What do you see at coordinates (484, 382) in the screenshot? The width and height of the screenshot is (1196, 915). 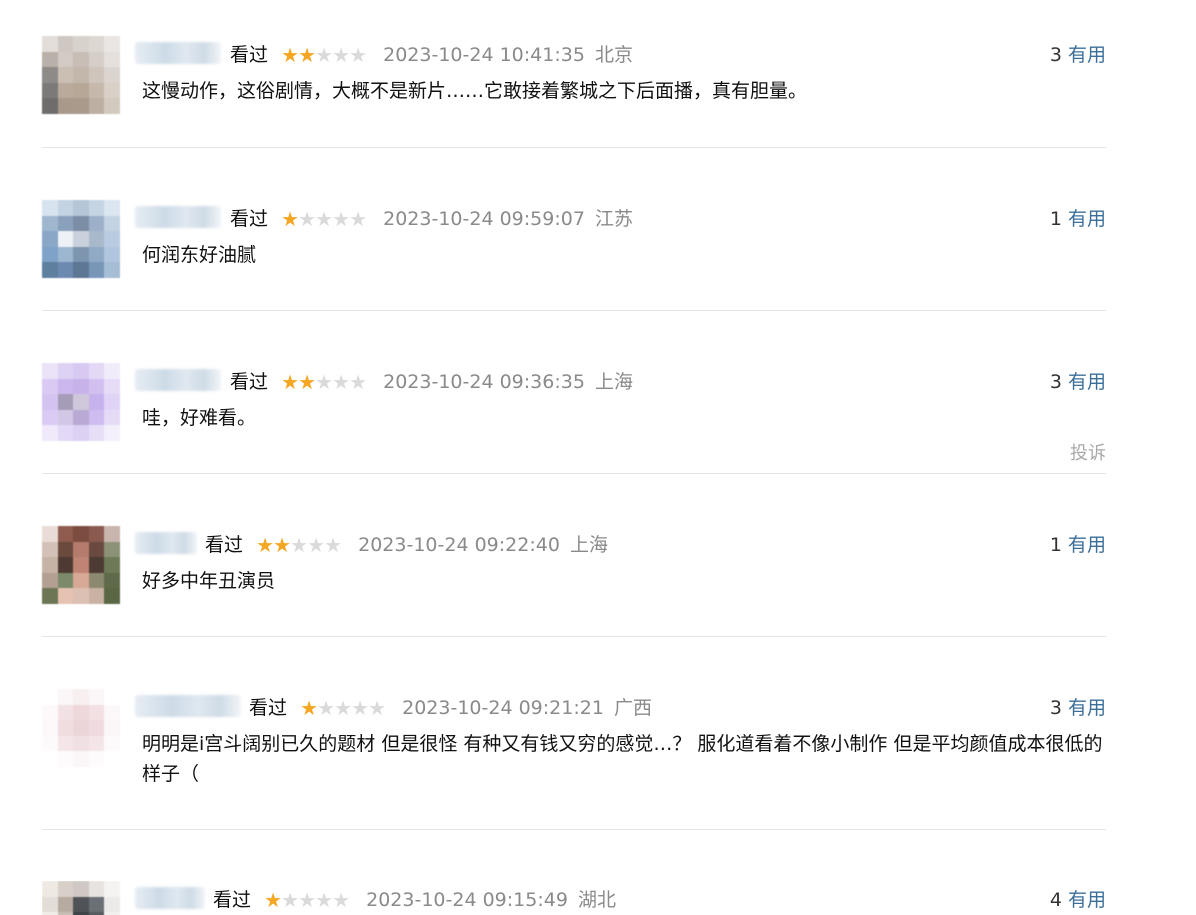 I see `comment-time: 2023-10-24 09:36:35` at bounding box center [484, 382].